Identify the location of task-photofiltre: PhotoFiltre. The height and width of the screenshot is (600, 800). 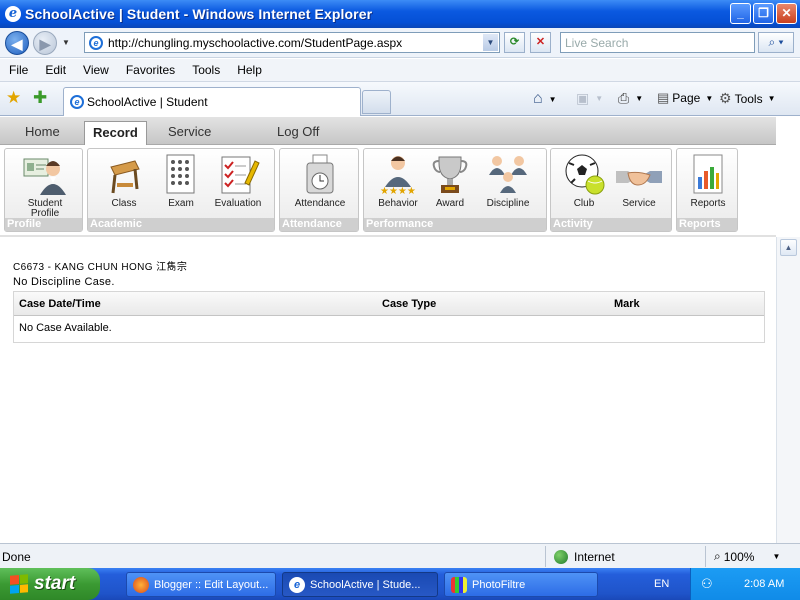
(521, 584).